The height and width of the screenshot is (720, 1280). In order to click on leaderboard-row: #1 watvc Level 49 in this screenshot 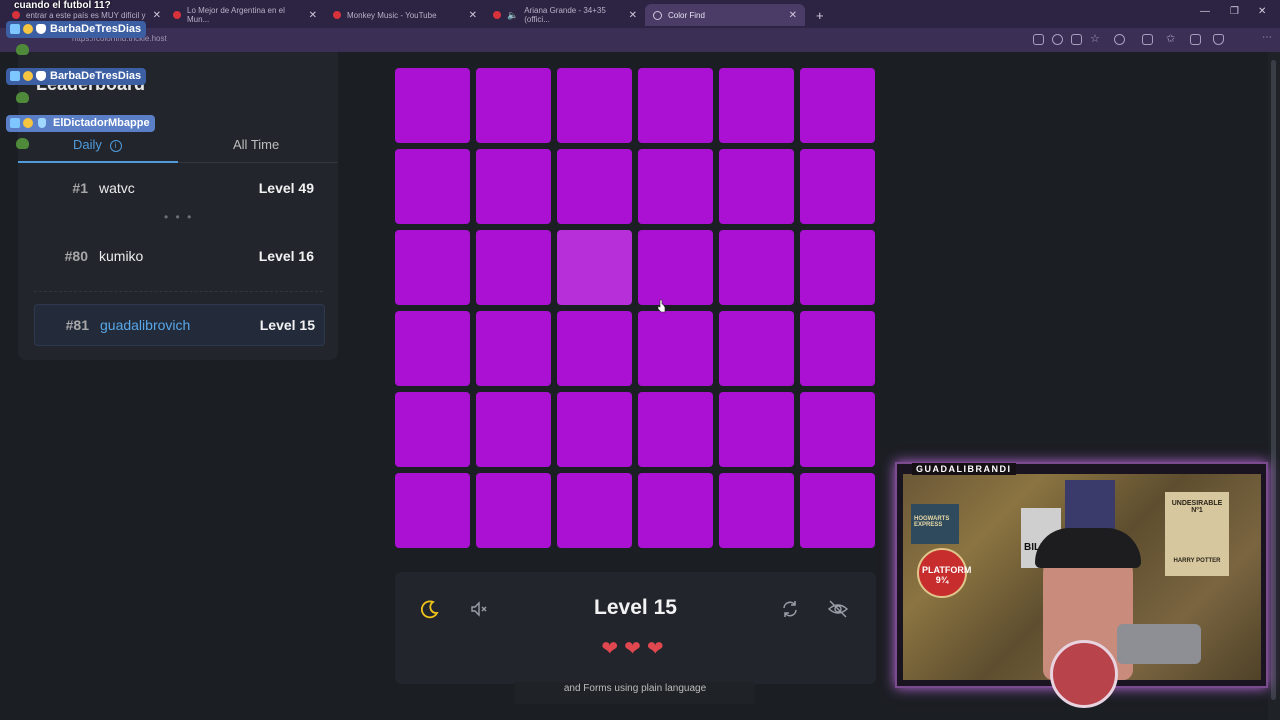, I will do `click(178, 188)`.